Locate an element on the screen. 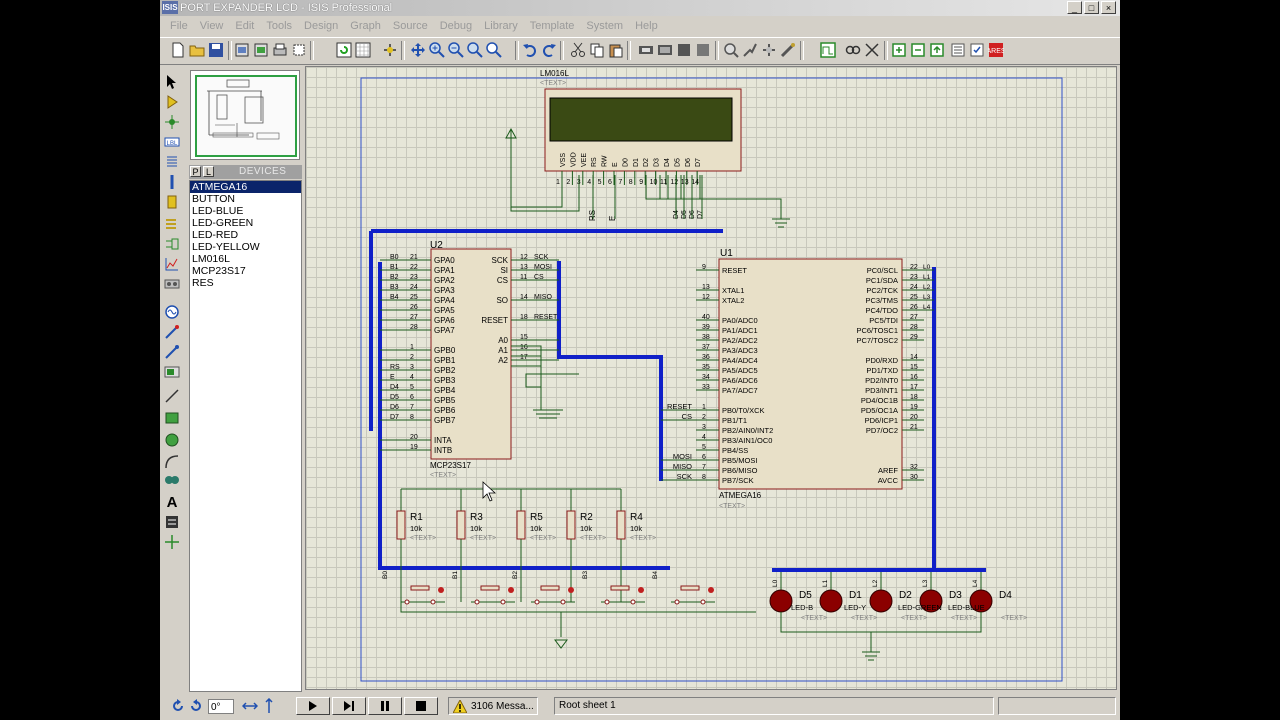 The width and height of the screenshot is (1280, 720). mirror-vertical-icon is located at coordinates (269, 706).